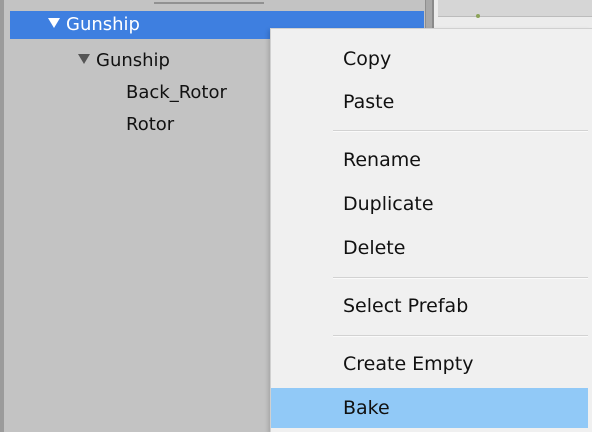 This screenshot has height=432, width=592. I want to click on hierarchy-item-back-rotor: Back_Rotor, so click(176, 93).